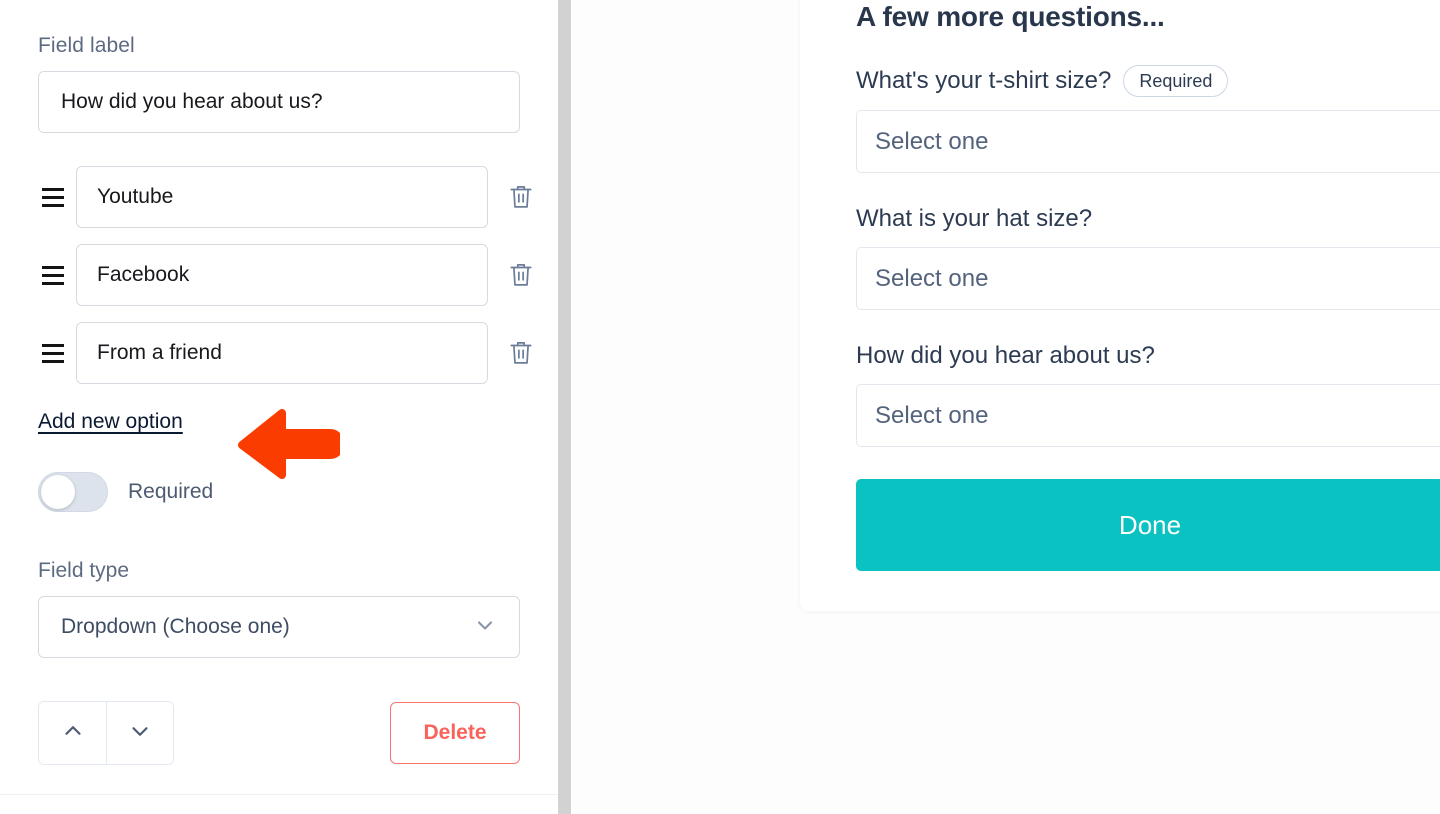 The width and height of the screenshot is (1440, 814). What do you see at coordinates (455, 733) in the screenshot?
I see `delete-field-button: Delete` at bounding box center [455, 733].